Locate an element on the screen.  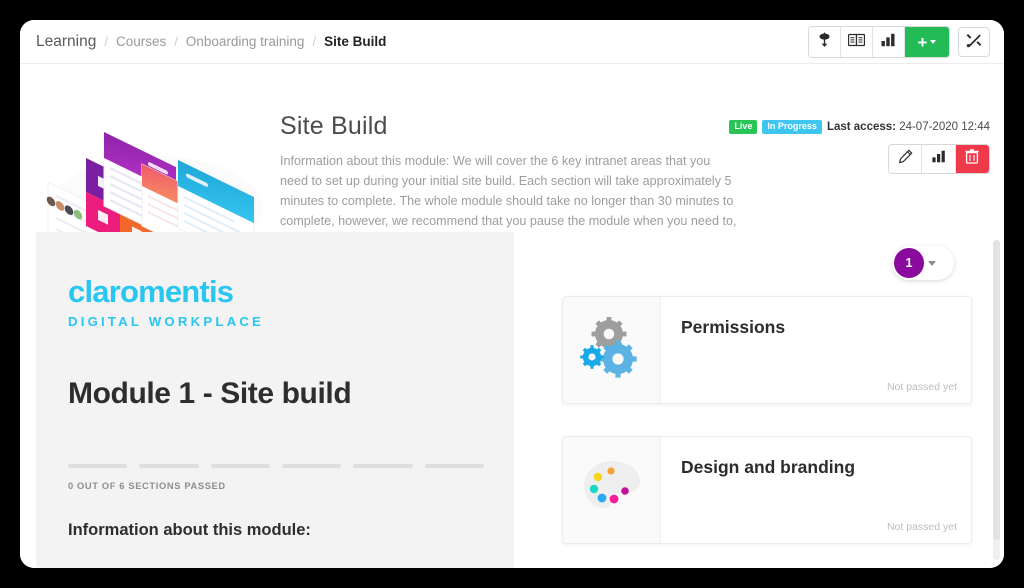
toolbar-button-group: + is located at coordinates (879, 42).